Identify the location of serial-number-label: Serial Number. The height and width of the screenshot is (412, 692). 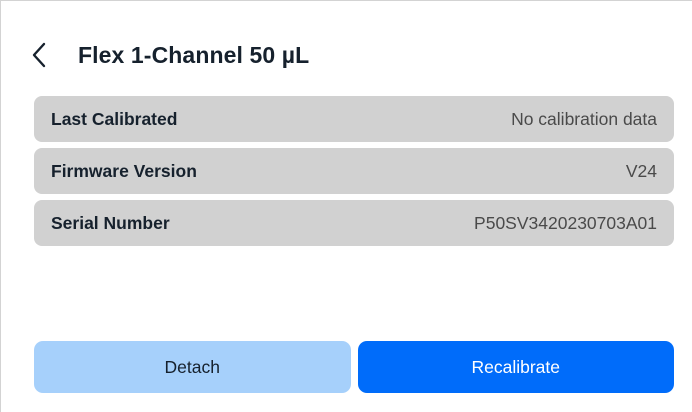
(110, 222).